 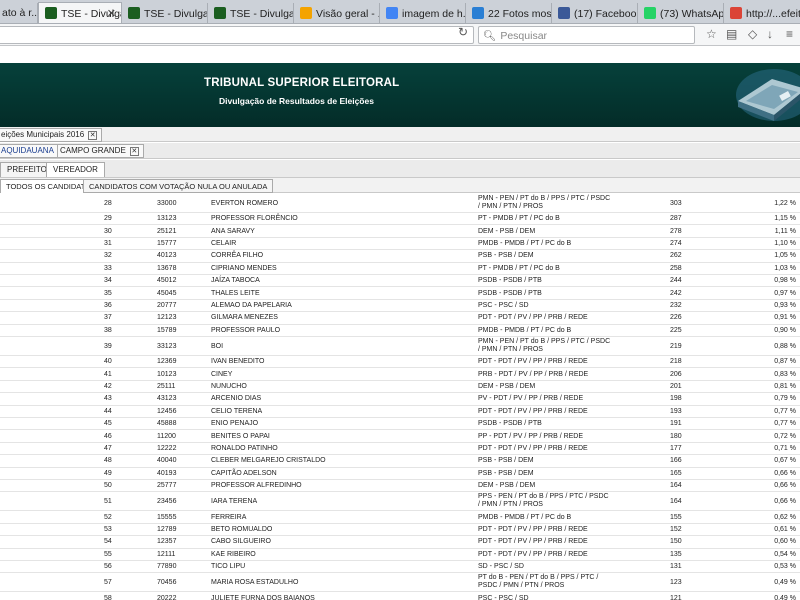 I want to click on cell-position: 35, so click(x=108, y=293).